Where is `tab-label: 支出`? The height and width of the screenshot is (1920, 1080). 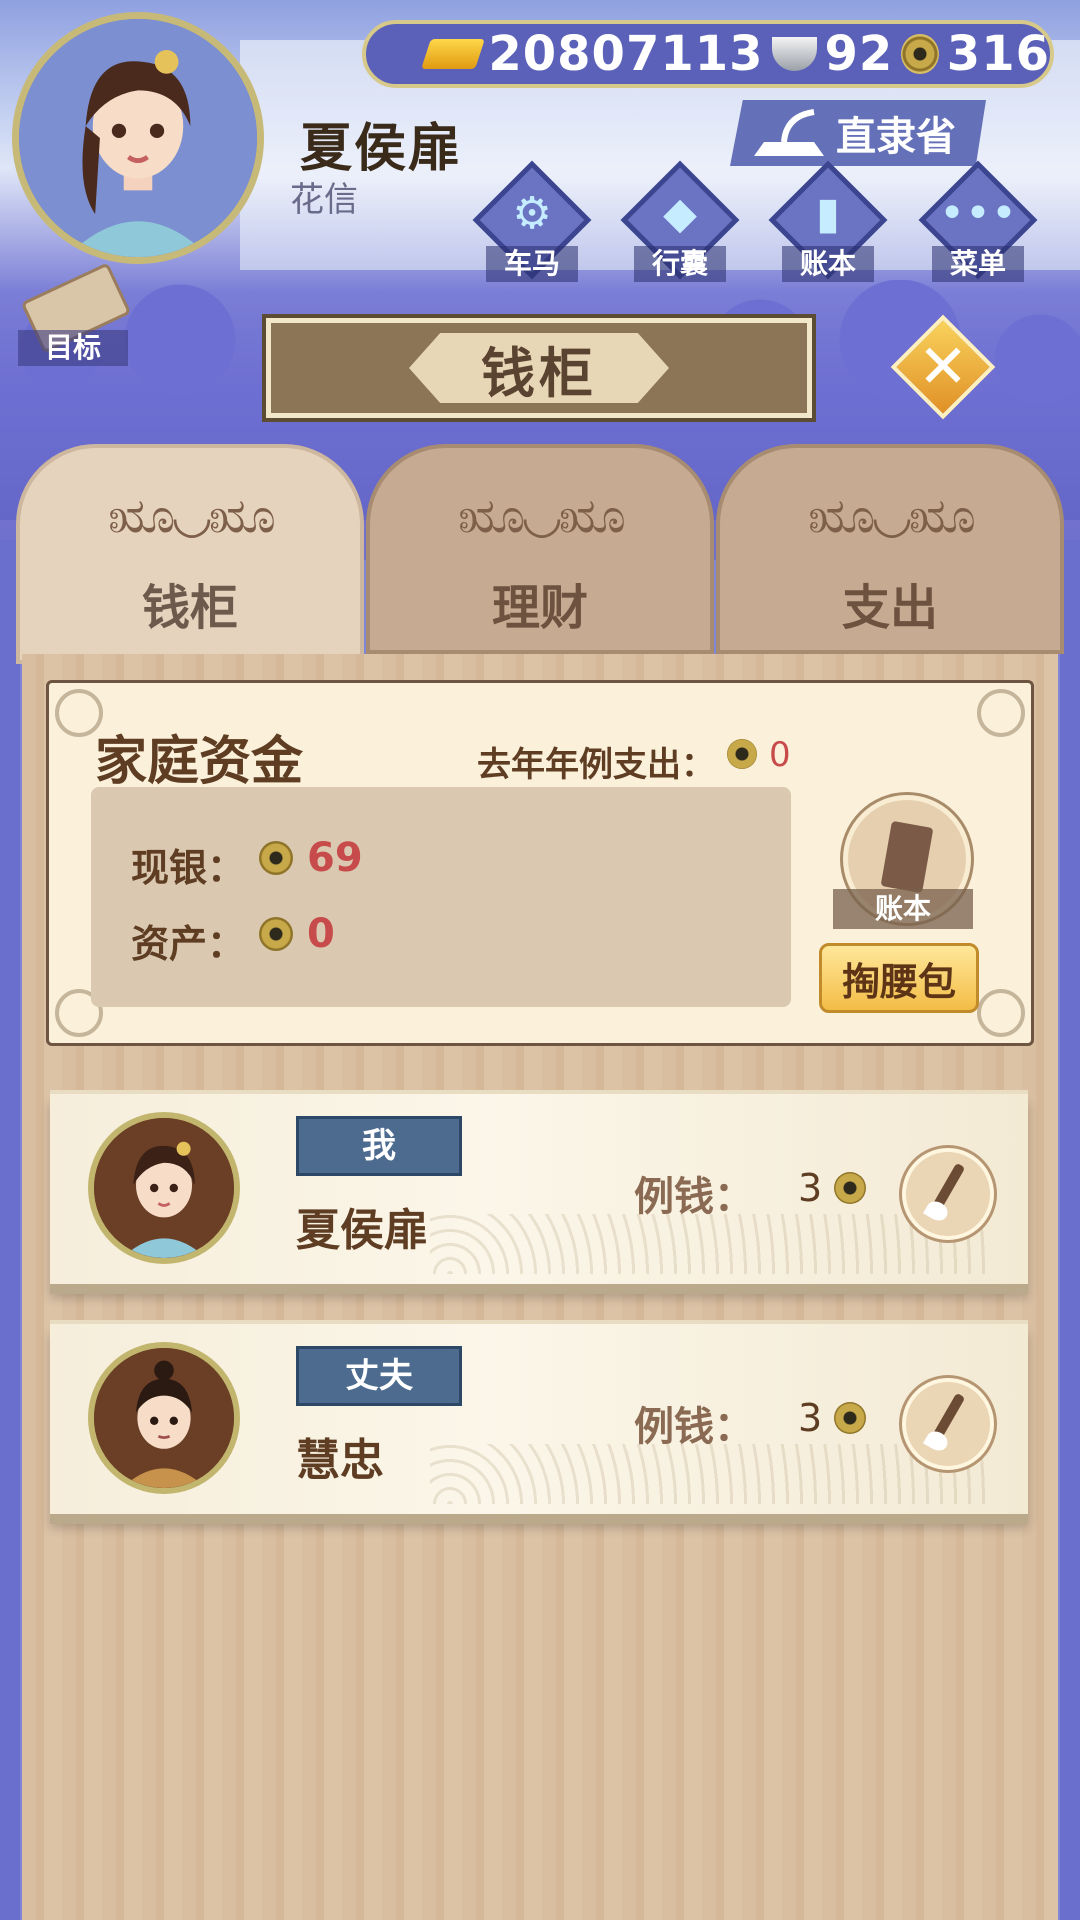 tab-label: 支出 is located at coordinates (889, 608).